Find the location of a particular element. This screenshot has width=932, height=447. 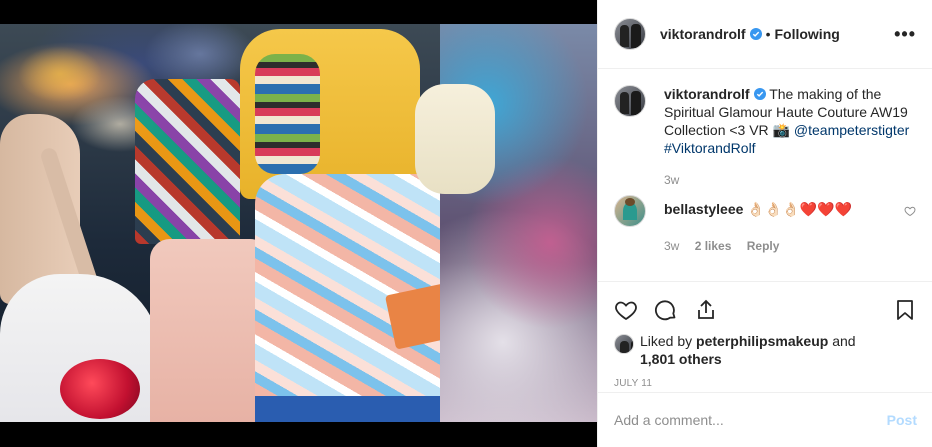

author-avatar is located at coordinates (630, 34).